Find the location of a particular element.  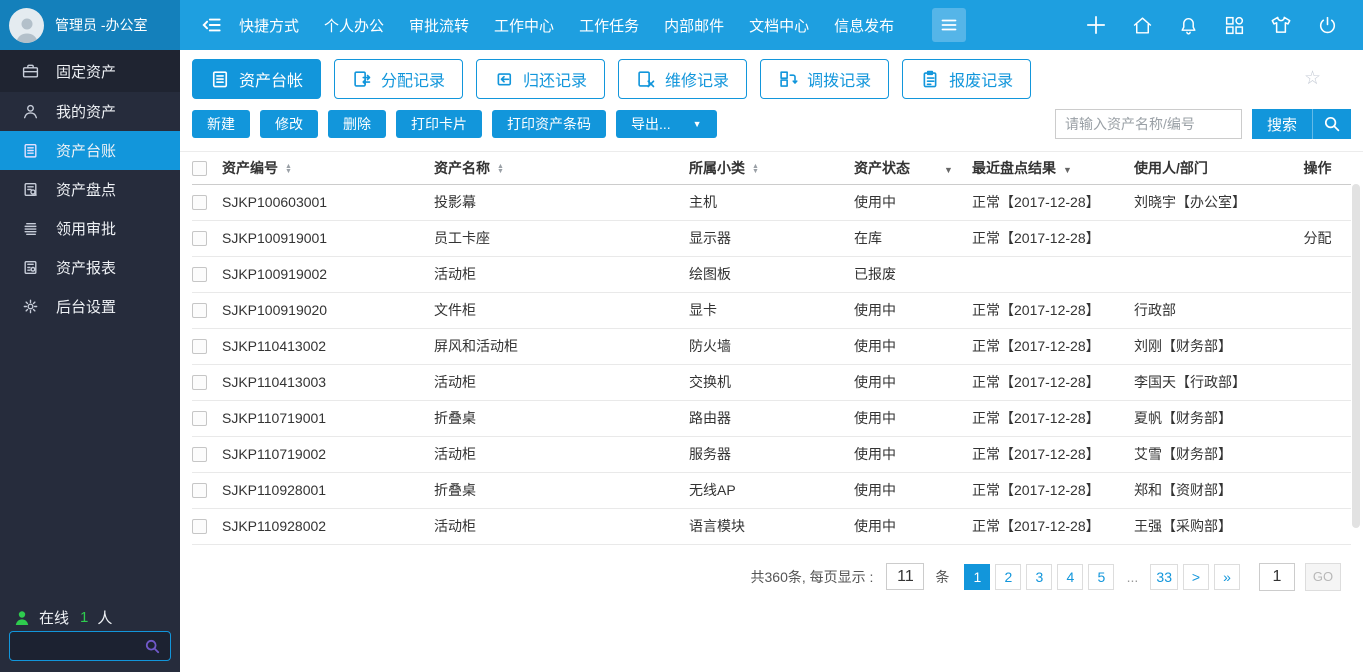

nav-item-5: 内部邮件 is located at coordinates (694, 25).